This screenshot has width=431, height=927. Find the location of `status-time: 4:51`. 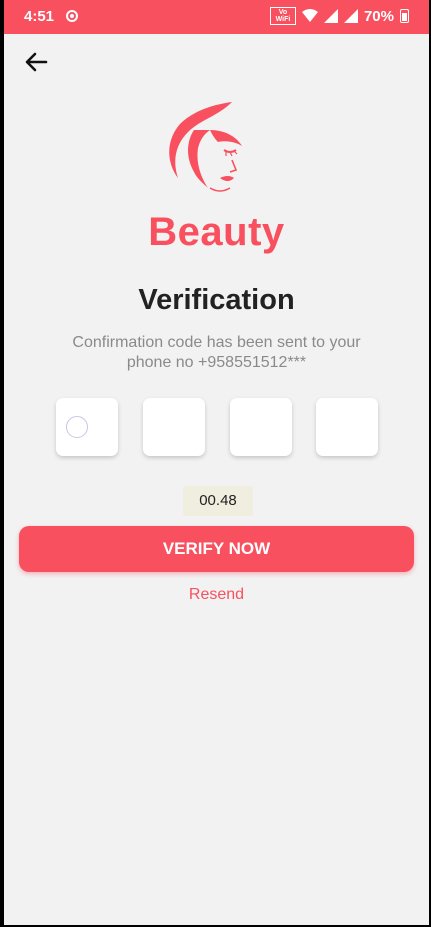

status-time: 4:51 is located at coordinates (39, 16).